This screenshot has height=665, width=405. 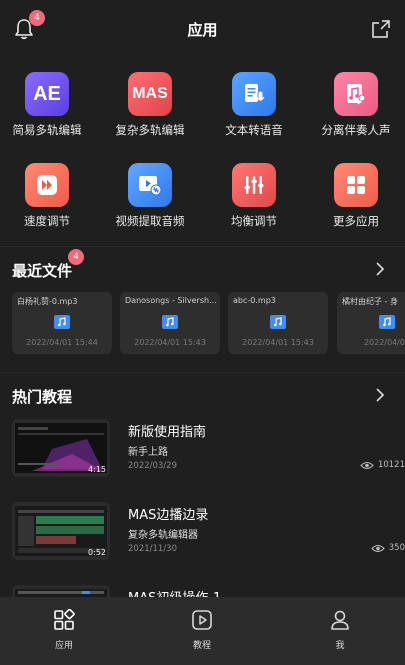 What do you see at coordinates (42, 271) in the screenshot?
I see `recent-files-title: 最近文件` at bounding box center [42, 271].